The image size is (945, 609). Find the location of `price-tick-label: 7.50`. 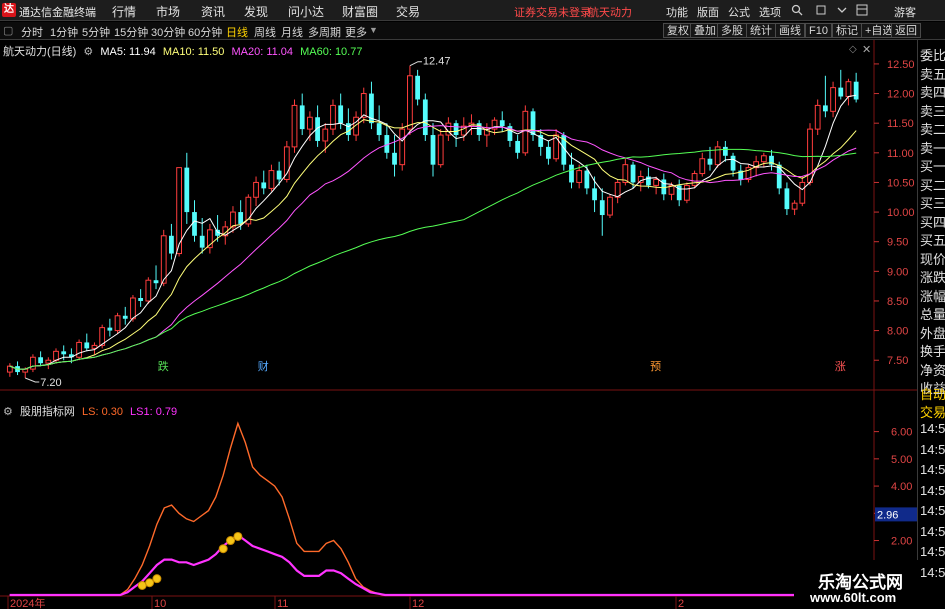

price-tick-label: 7.50 is located at coordinates (897, 361).